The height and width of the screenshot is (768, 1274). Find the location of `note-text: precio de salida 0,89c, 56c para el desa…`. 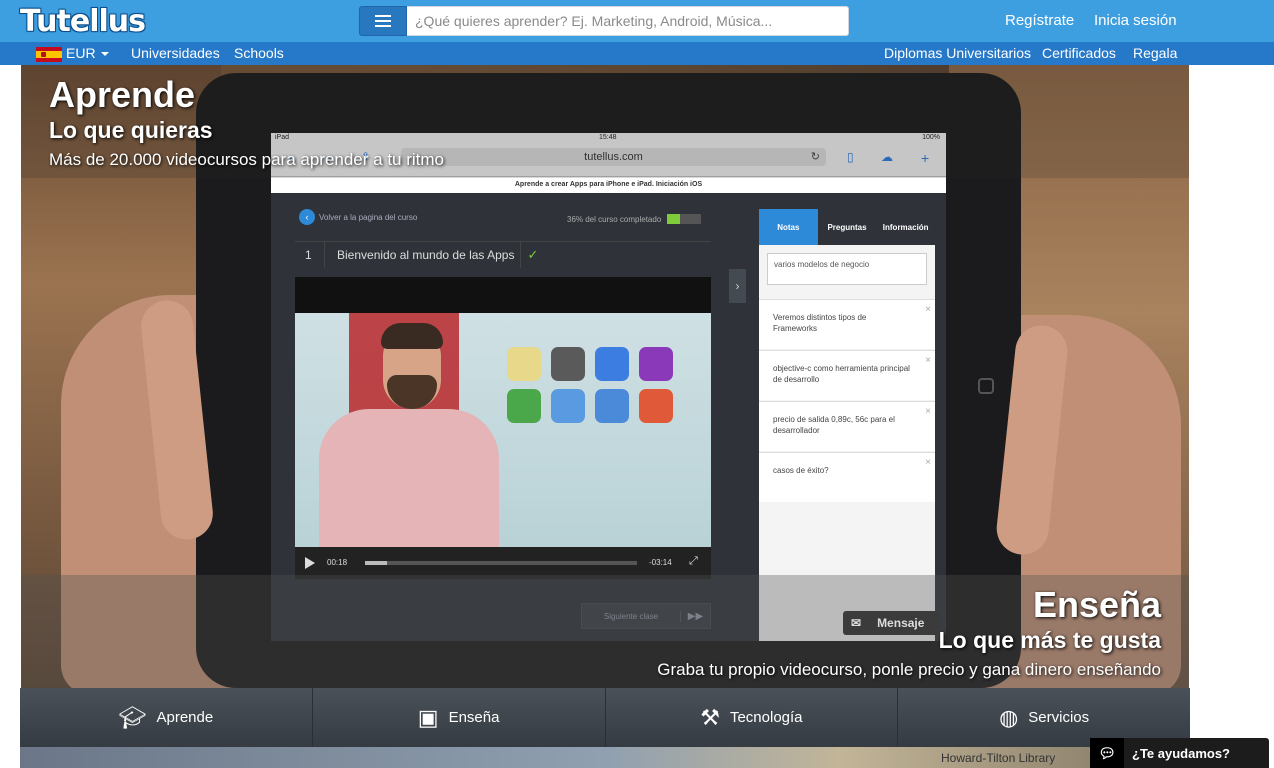

note-text: precio de salida 0,89c, 56c para el desa… is located at coordinates (834, 425).